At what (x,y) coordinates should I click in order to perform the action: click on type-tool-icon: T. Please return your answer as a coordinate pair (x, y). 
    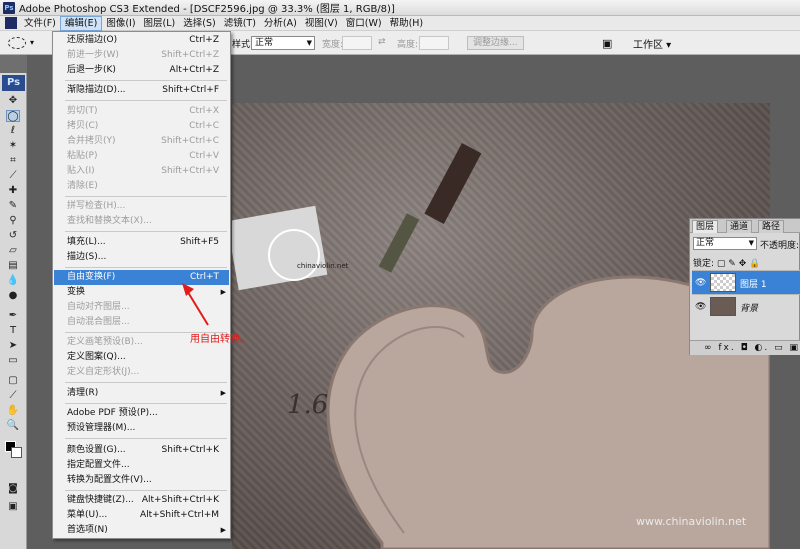
    Looking at the image, I should click on (13, 331).